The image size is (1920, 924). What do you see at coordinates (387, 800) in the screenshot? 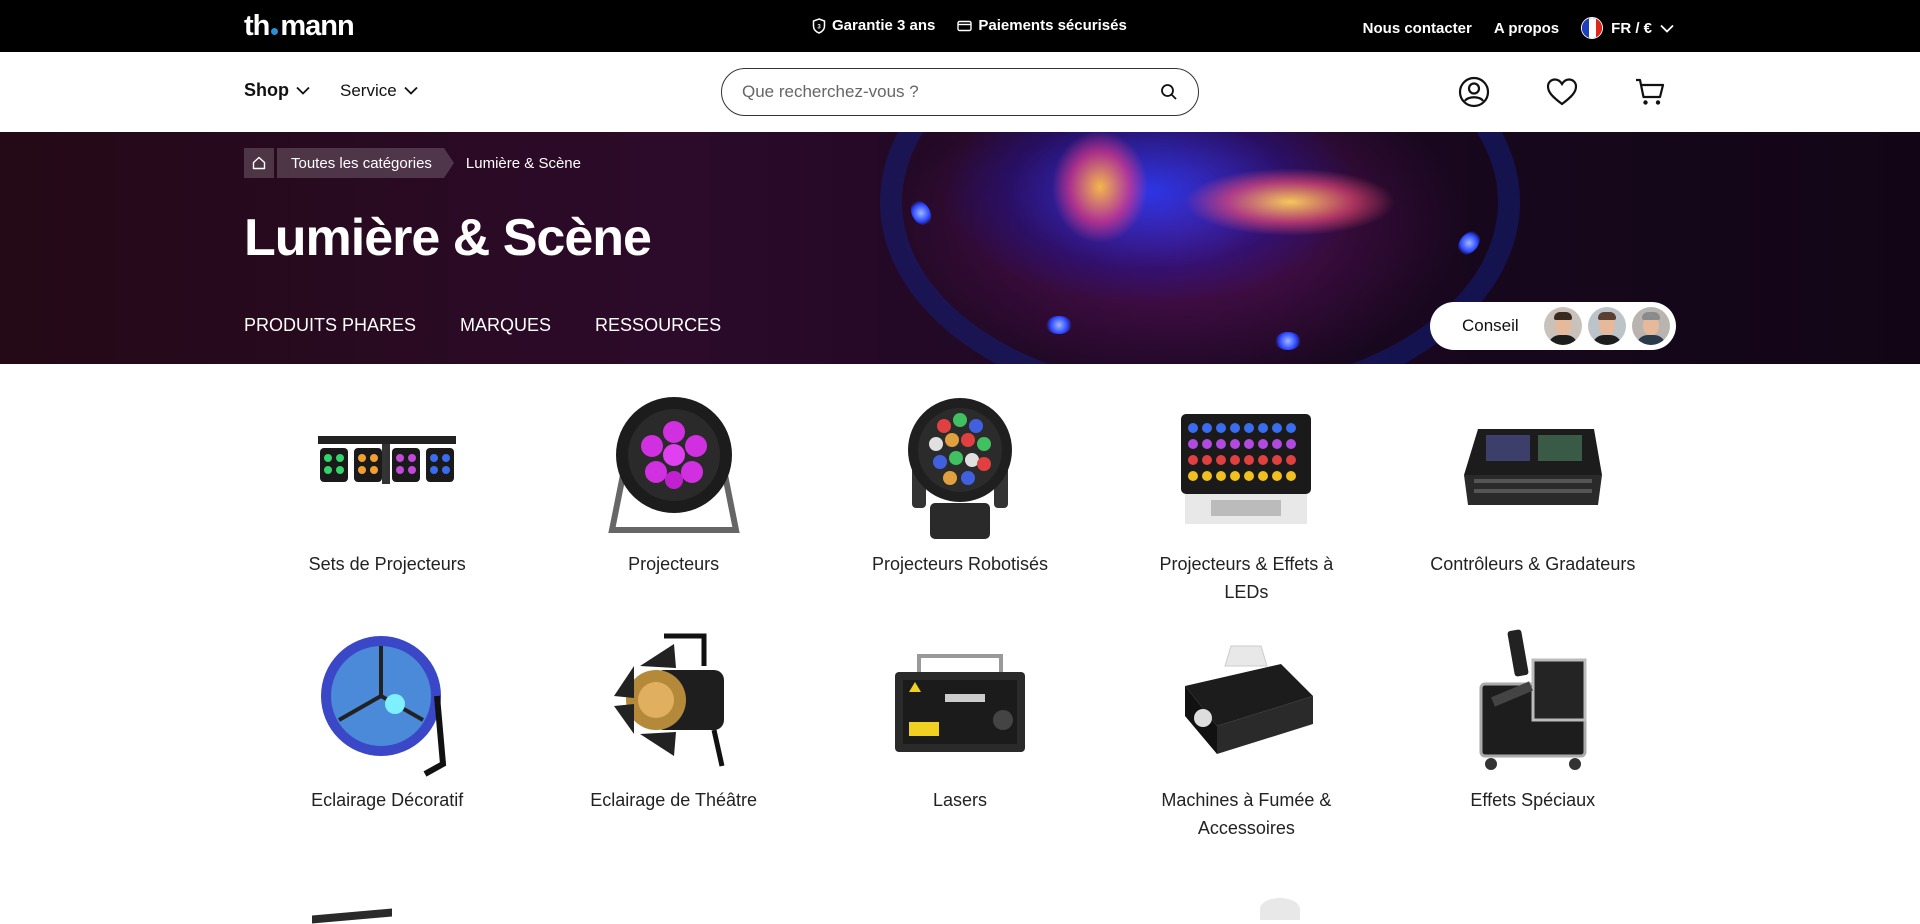
I see `category-label: Eclairage Décoratif` at bounding box center [387, 800].